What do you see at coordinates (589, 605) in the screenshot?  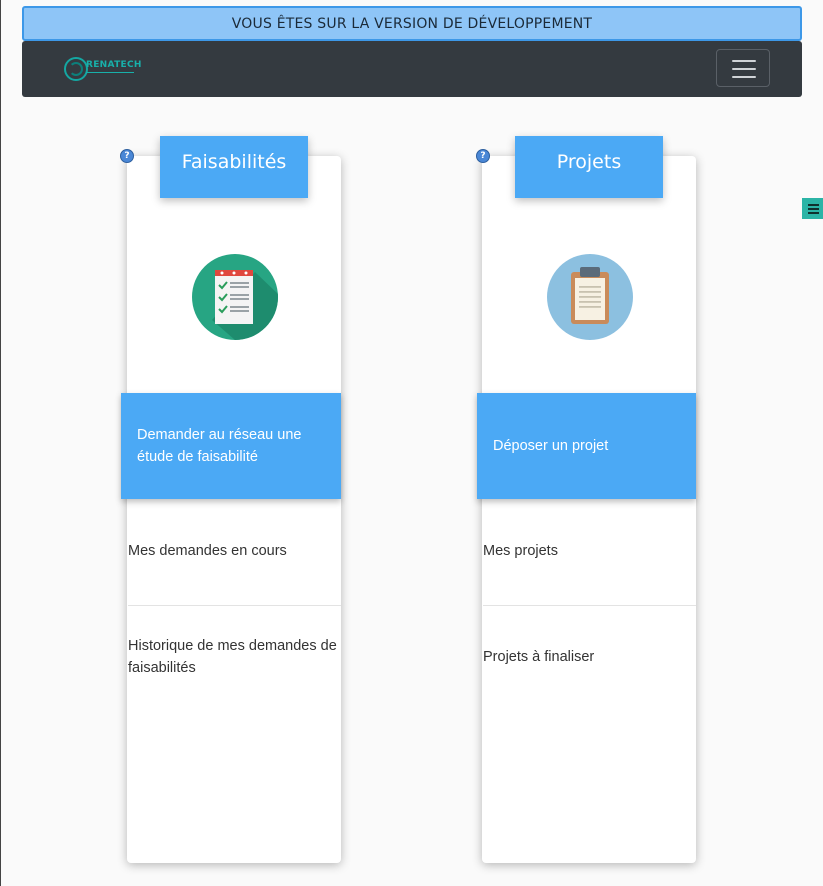 I see `projects-divider` at bounding box center [589, 605].